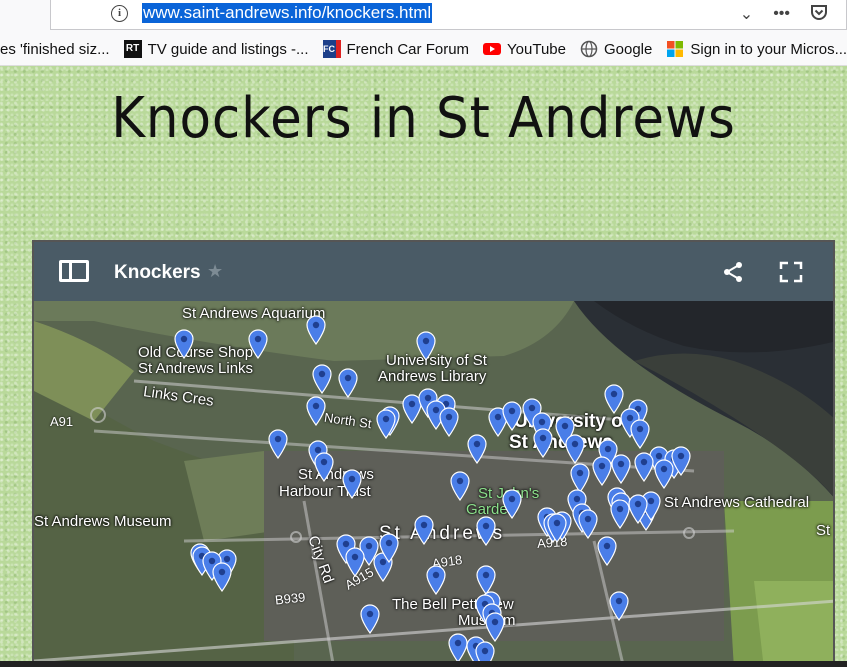  I want to click on site-info-icon: i, so click(119, 13).